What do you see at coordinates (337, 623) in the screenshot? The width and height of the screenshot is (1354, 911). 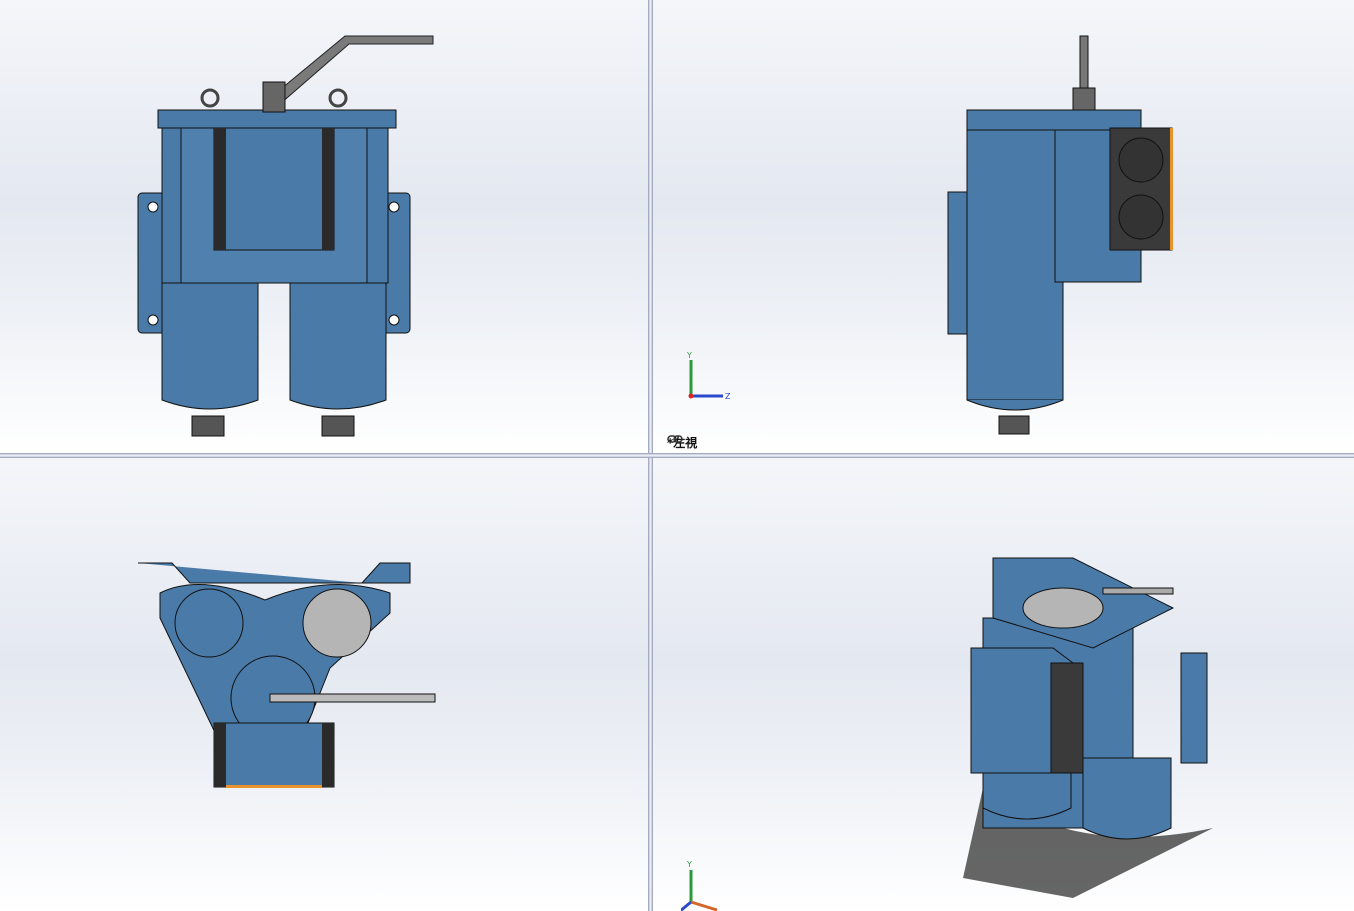 I see `right-bowl-cap` at bounding box center [337, 623].